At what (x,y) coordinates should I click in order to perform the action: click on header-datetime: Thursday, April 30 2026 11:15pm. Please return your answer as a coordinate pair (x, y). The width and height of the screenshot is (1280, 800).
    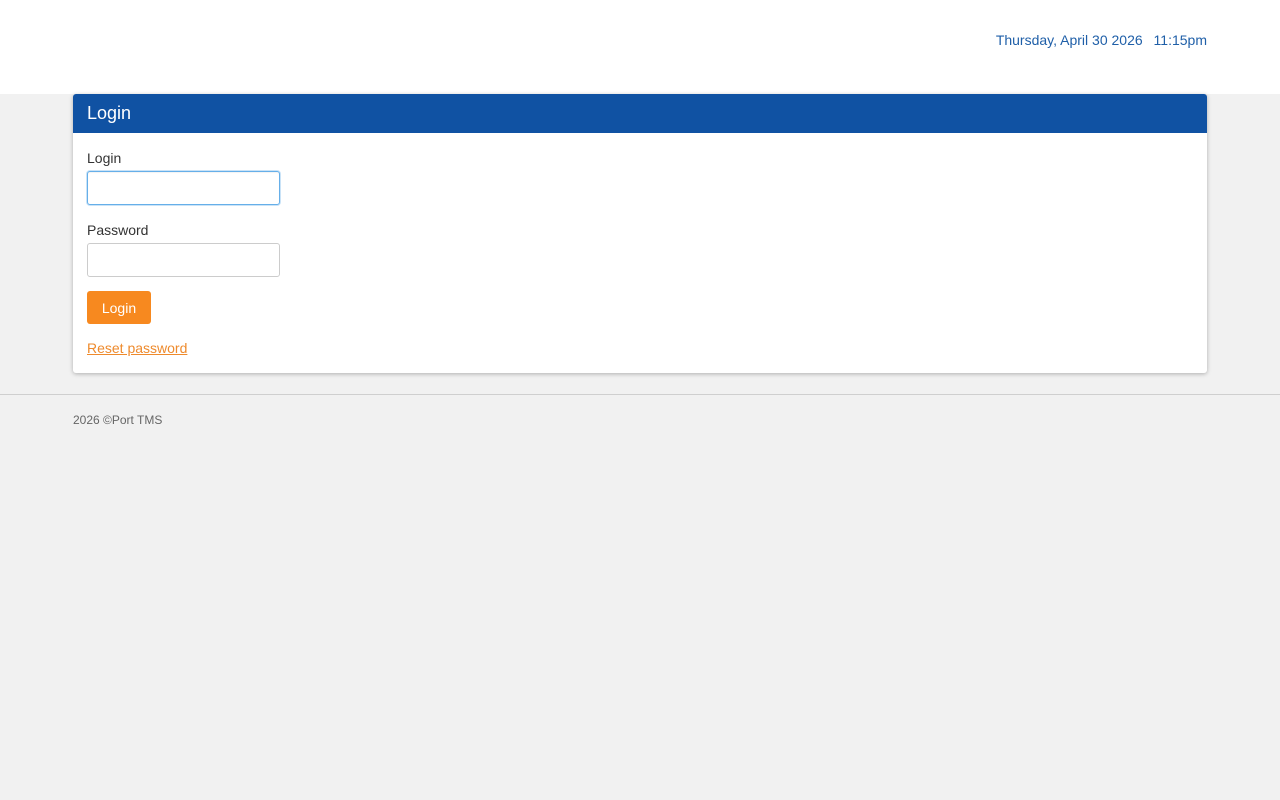
    Looking at the image, I should click on (1101, 40).